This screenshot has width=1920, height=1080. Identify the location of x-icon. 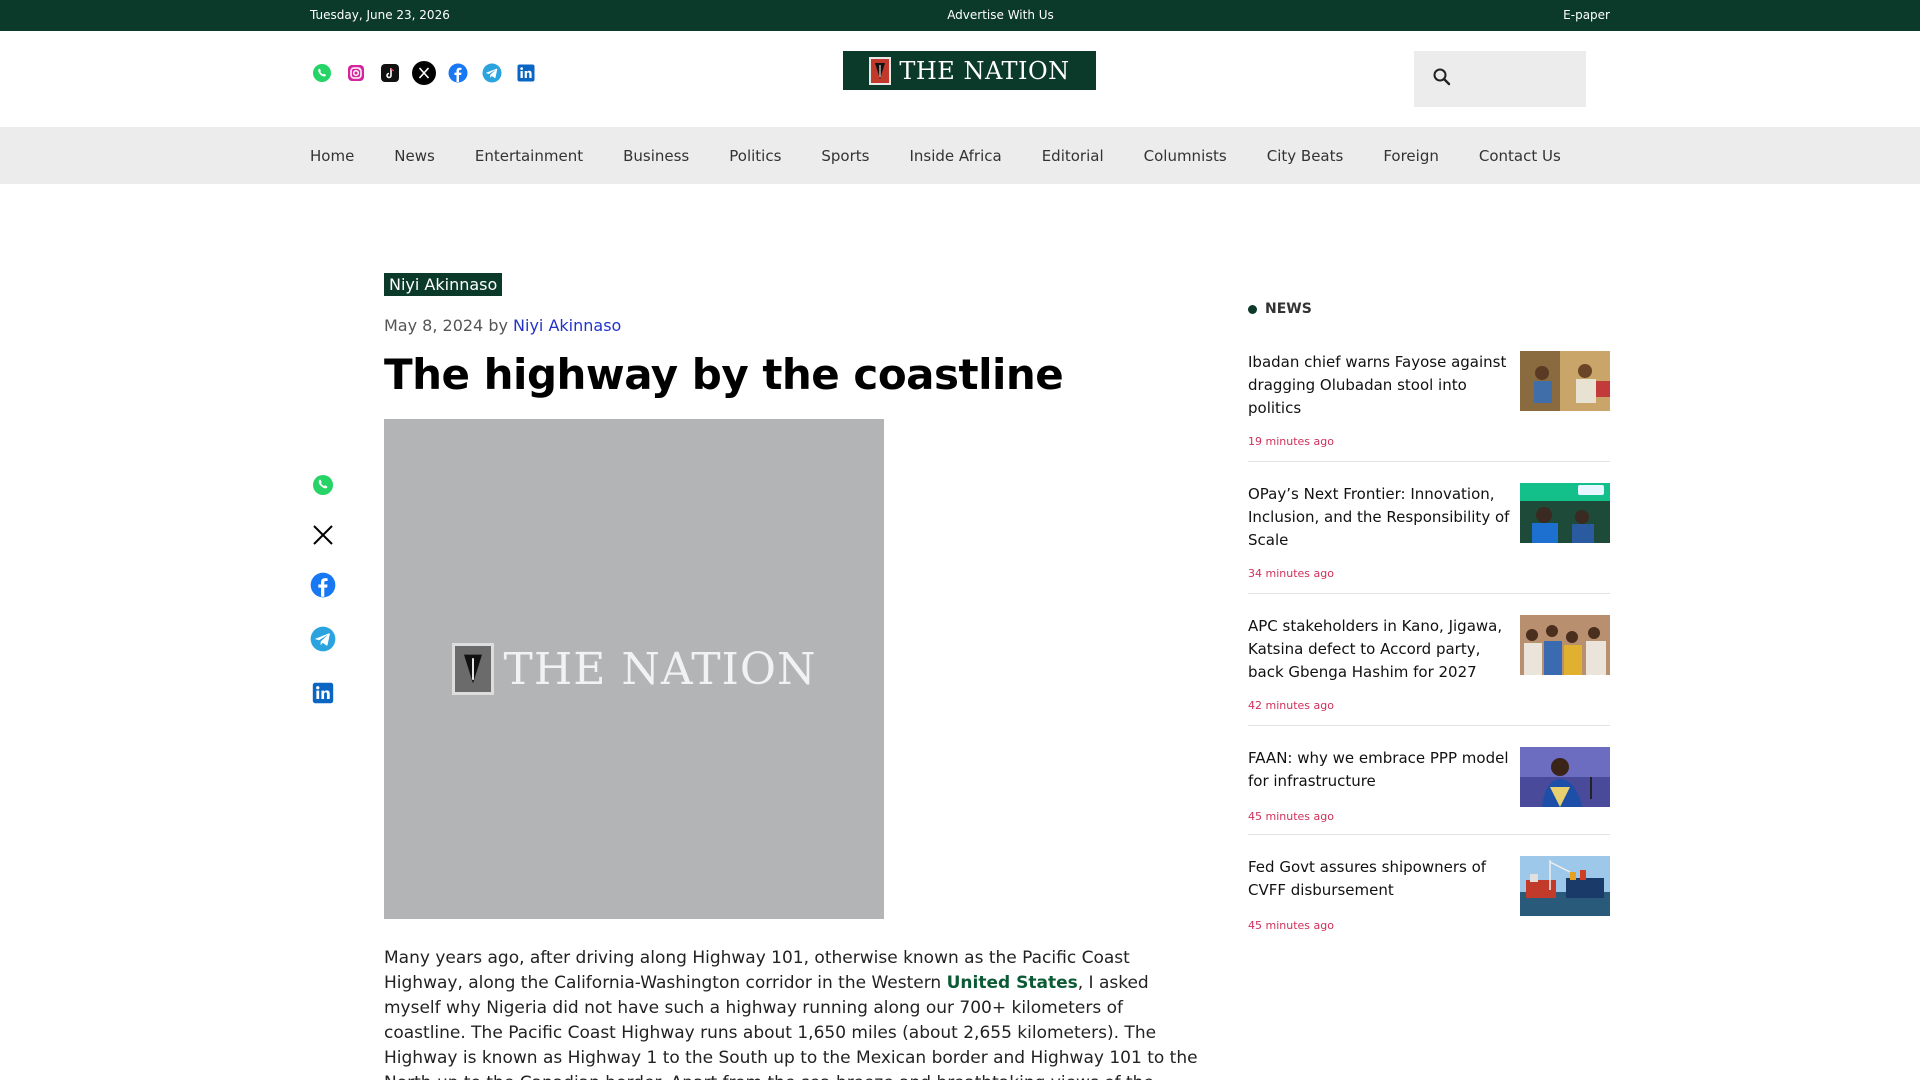
(424, 73).